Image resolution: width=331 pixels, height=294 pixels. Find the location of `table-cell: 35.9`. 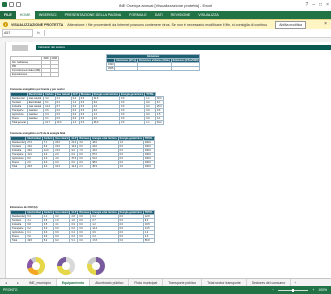

table-cell: 35.9 is located at coordinates (104, 166).